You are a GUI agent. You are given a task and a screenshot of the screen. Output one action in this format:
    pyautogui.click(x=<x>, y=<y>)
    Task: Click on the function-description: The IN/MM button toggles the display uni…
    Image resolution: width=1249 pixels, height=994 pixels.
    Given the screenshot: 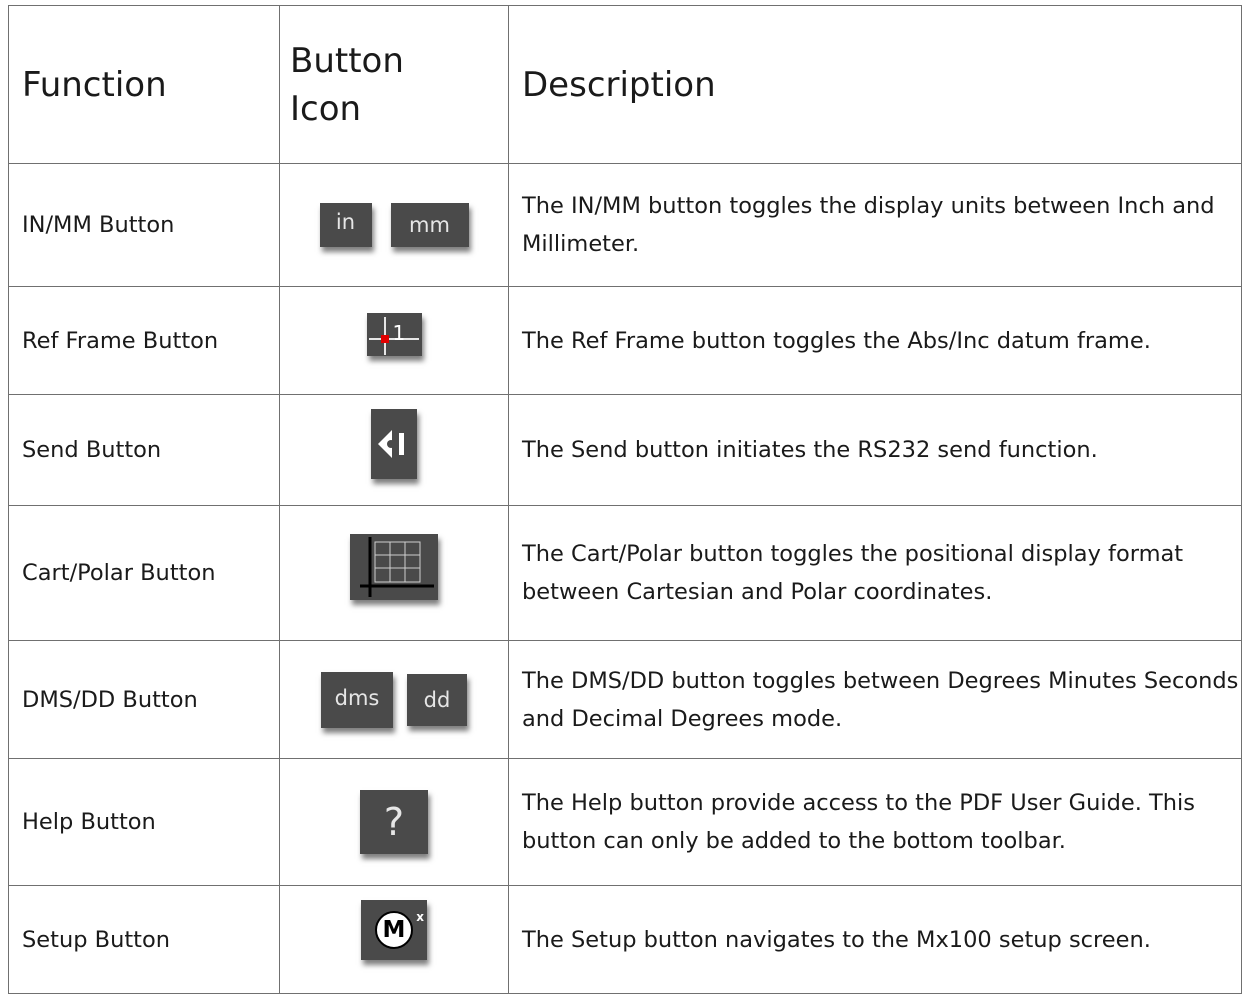 What is the action you would take?
    pyautogui.click(x=875, y=225)
    